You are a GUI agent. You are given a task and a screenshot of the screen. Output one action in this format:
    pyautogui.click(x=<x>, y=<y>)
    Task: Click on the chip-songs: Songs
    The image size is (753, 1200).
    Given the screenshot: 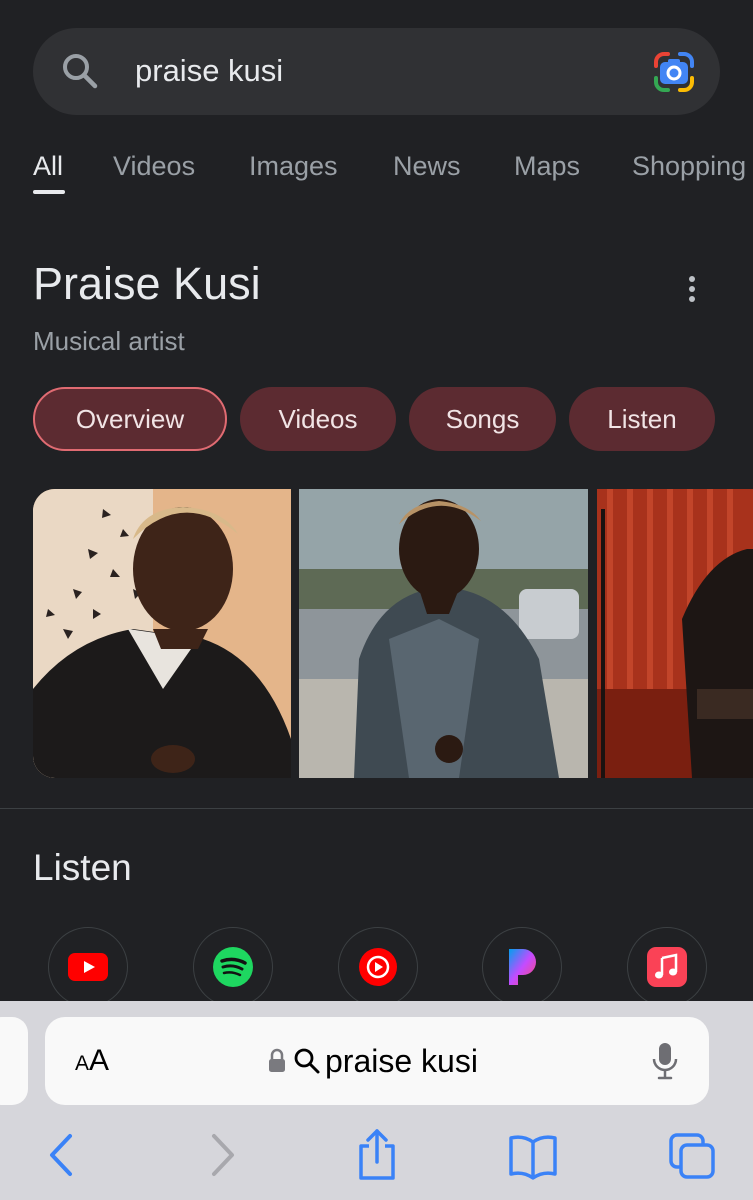 What is the action you would take?
    pyautogui.click(x=482, y=419)
    